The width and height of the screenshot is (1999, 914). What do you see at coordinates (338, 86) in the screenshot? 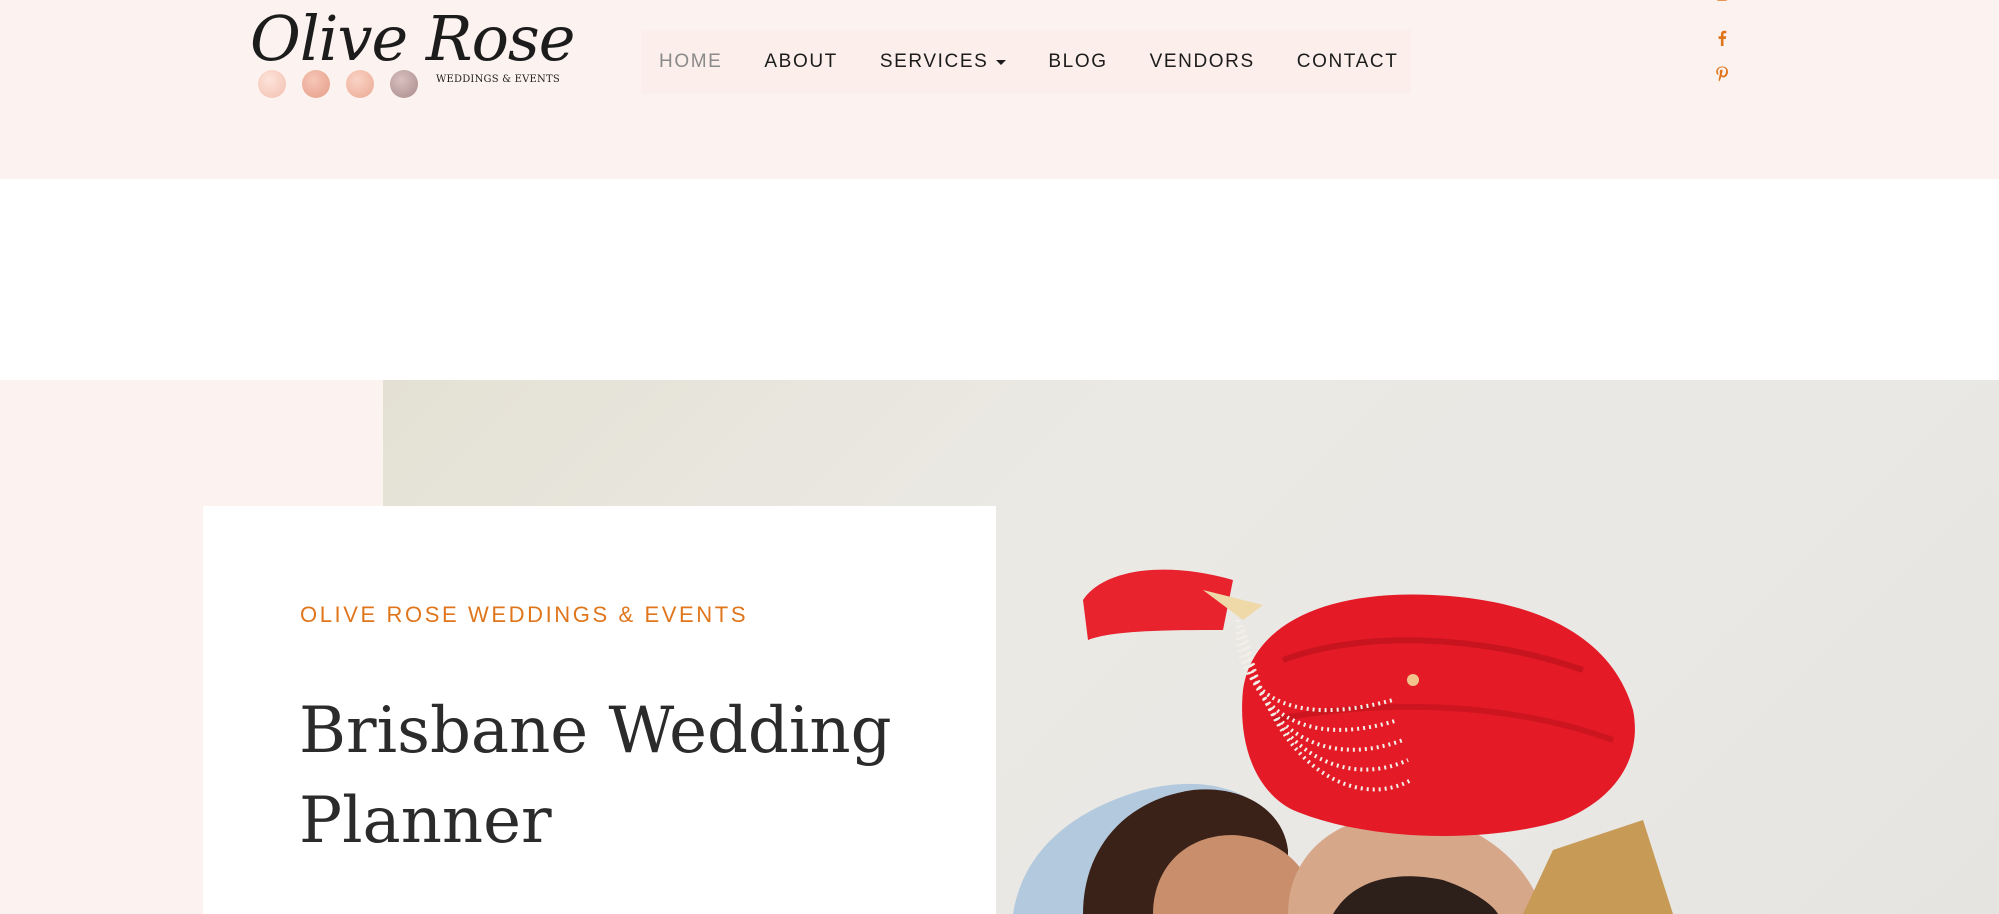
I see `logo-dots` at bounding box center [338, 86].